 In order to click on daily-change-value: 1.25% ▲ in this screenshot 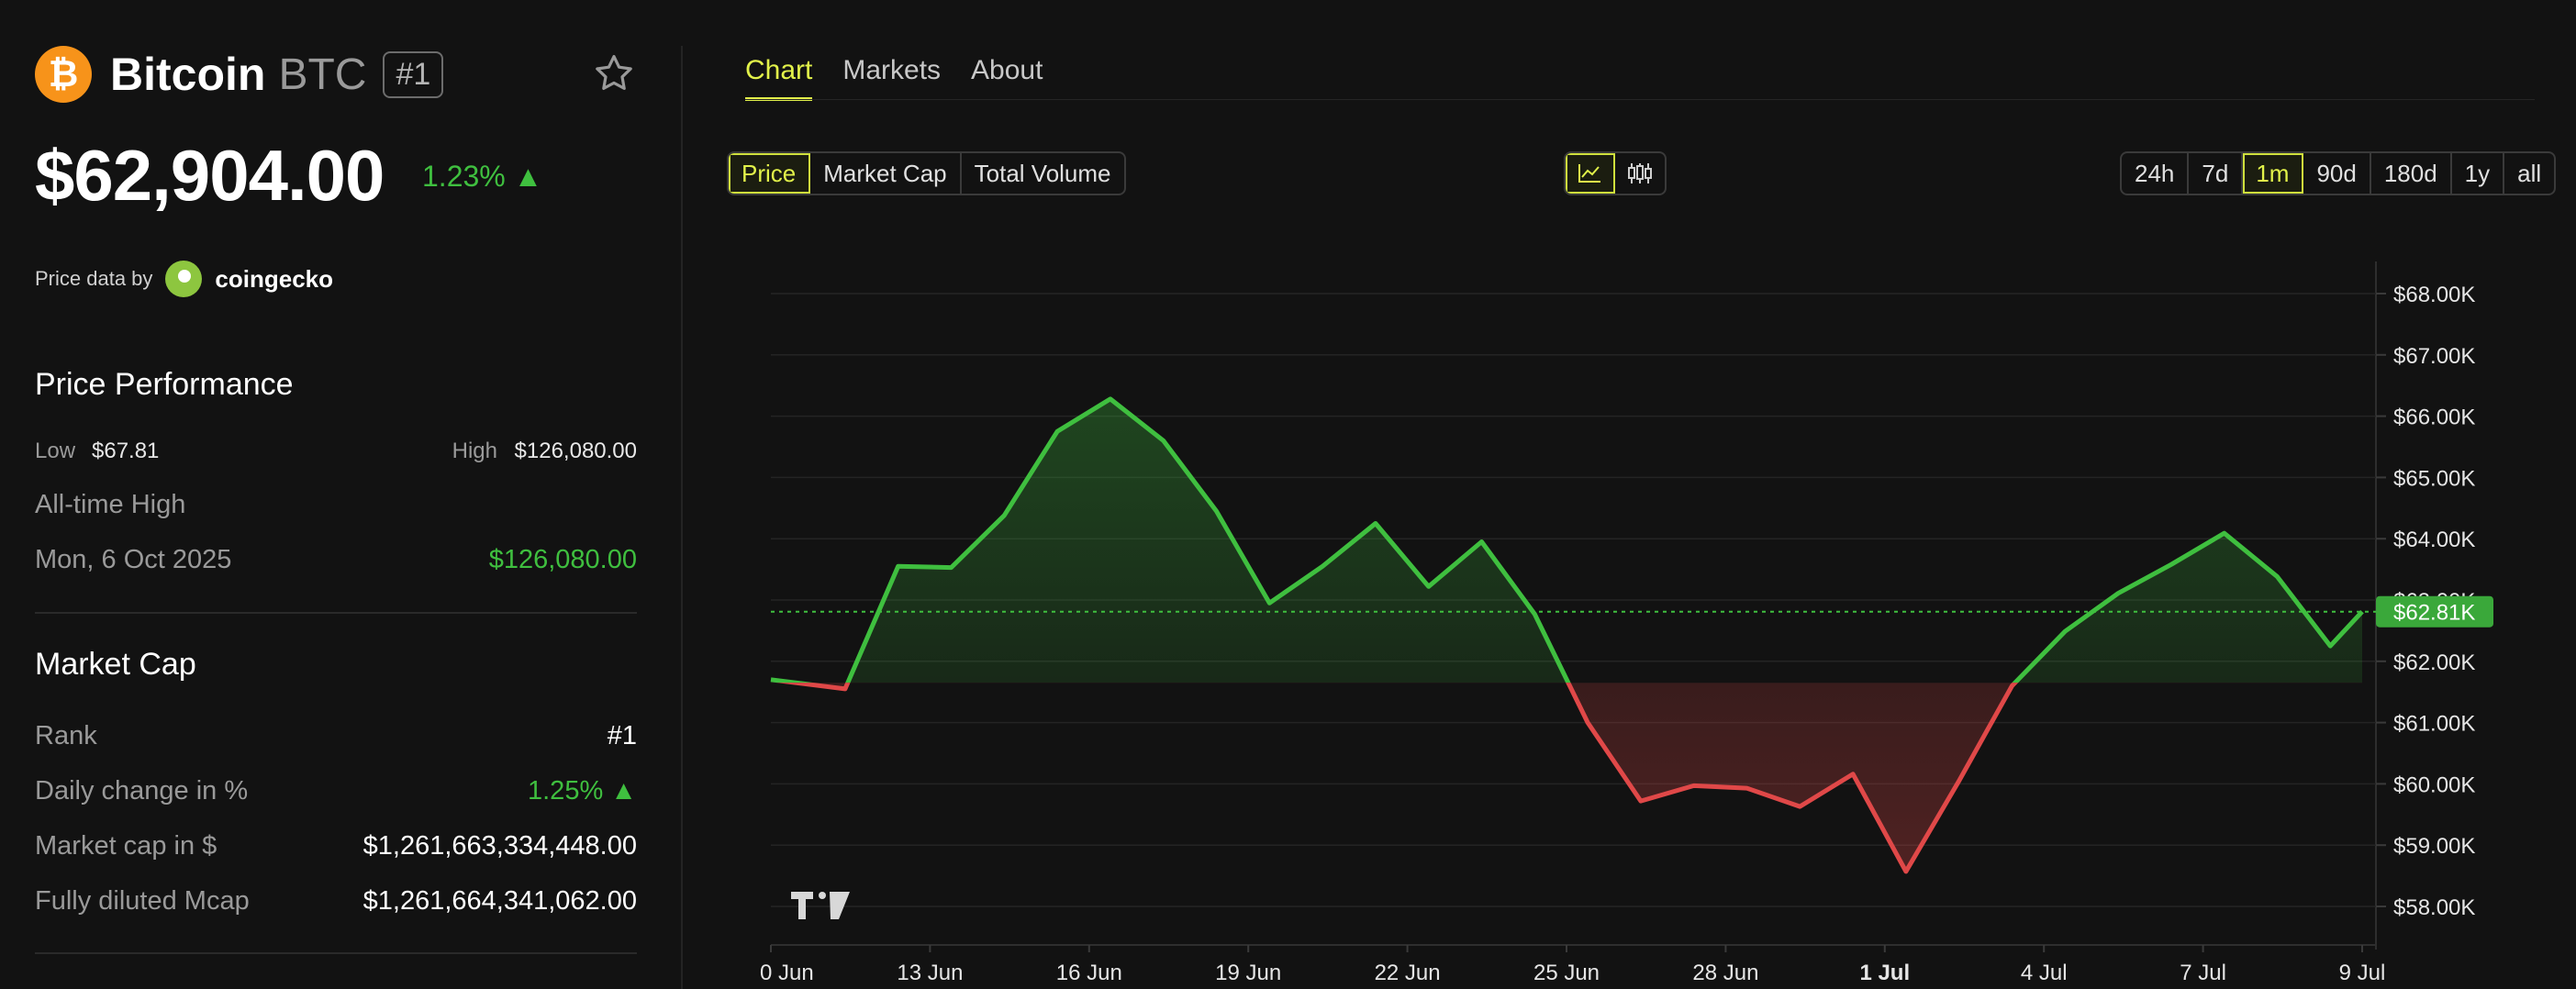, I will do `click(582, 791)`.